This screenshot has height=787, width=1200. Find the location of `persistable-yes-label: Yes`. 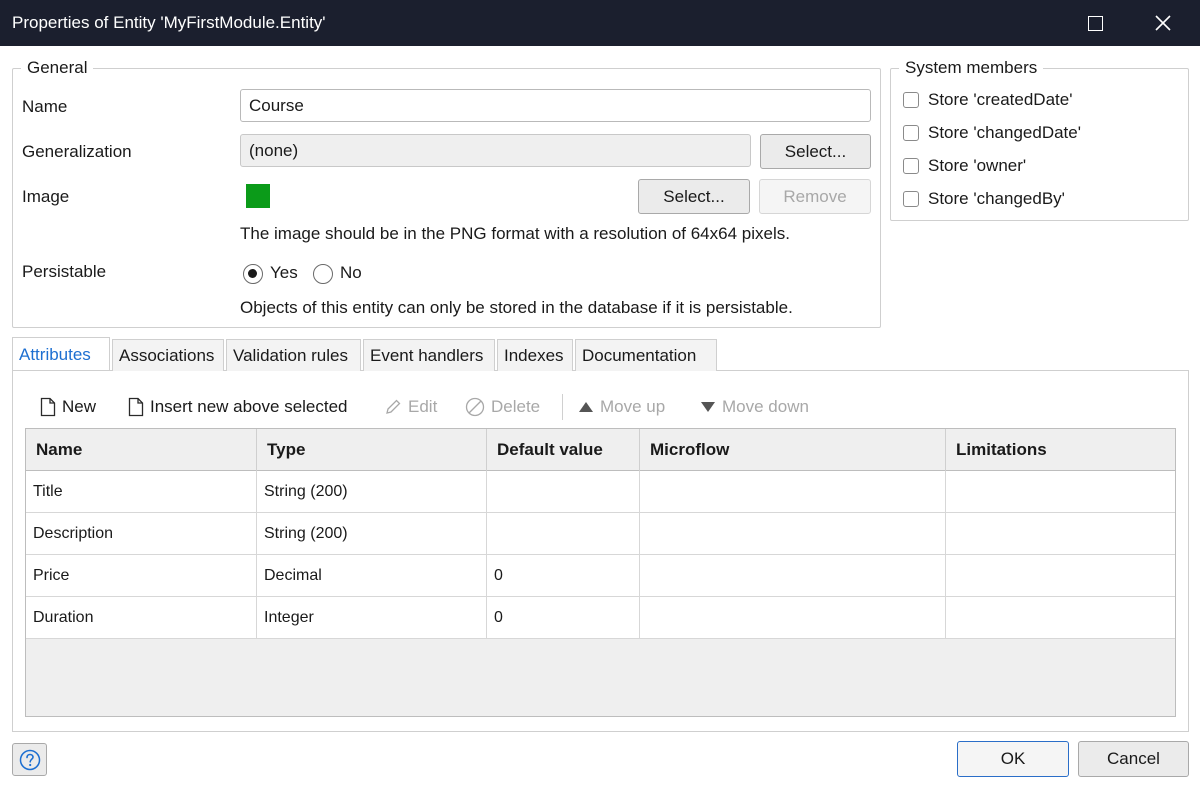

persistable-yes-label: Yes is located at coordinates (284, 273).